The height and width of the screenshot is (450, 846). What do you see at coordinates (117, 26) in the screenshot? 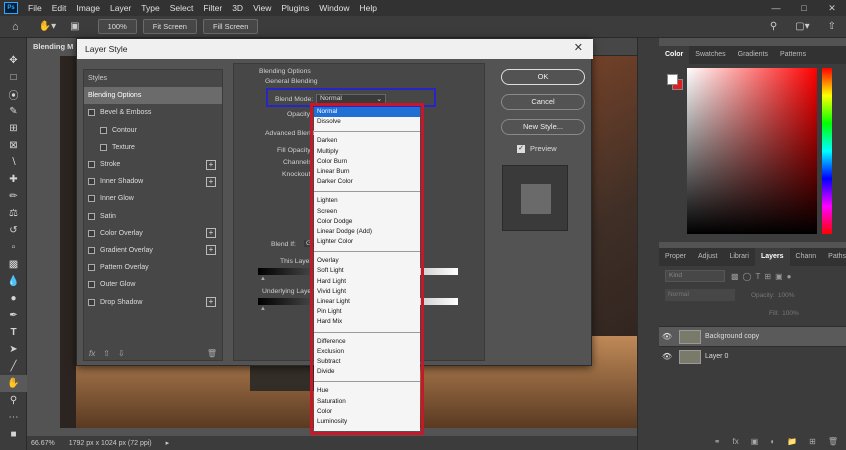
I see `zoom-100-button: 100%` at bounding box center [117, 26].